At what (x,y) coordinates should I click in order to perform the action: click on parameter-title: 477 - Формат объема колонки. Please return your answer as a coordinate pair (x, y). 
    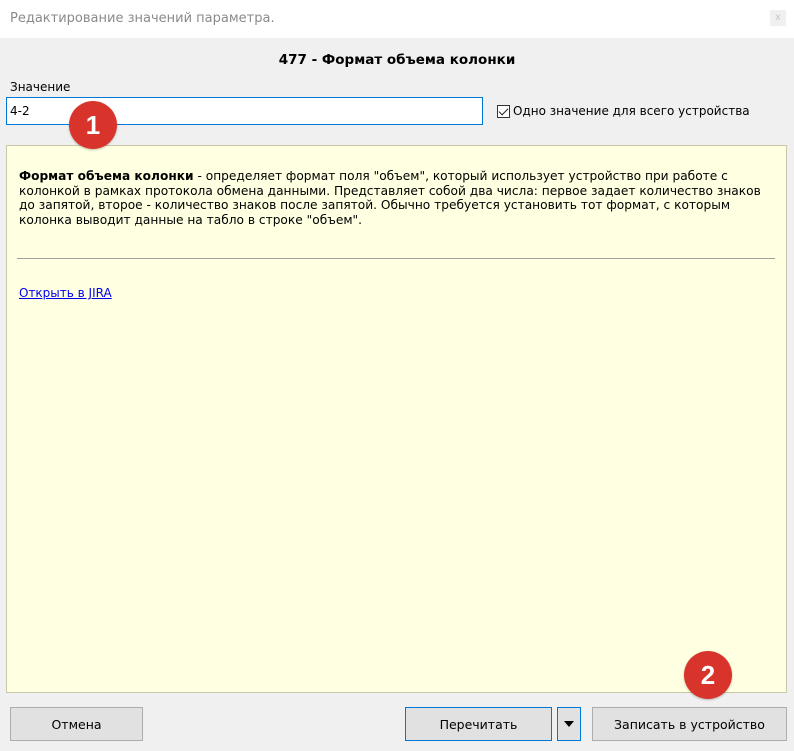
    Looking at the image, I should click on (397, 60).